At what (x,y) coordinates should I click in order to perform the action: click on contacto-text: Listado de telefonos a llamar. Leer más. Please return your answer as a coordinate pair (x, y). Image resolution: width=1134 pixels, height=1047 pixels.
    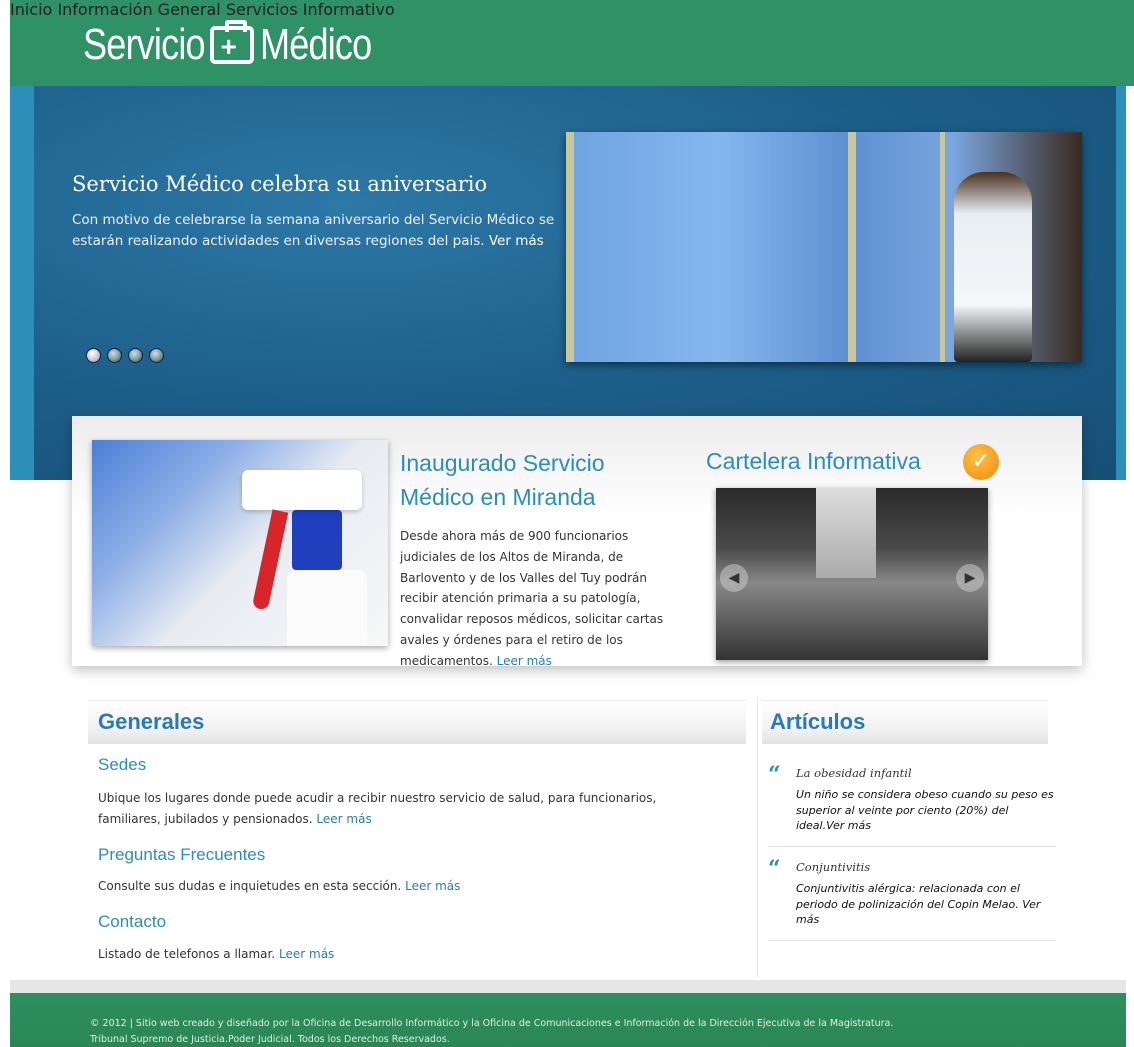
    Looking at the image, I should click on (398, 954).